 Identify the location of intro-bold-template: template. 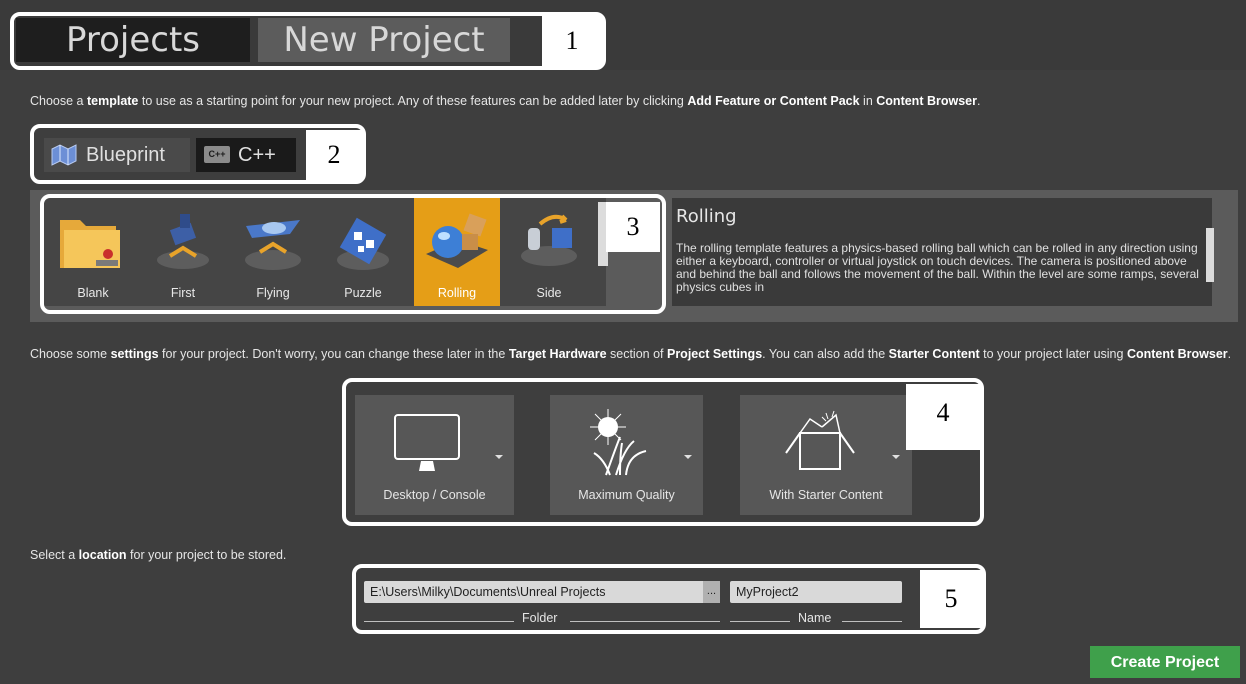
(112, 101).